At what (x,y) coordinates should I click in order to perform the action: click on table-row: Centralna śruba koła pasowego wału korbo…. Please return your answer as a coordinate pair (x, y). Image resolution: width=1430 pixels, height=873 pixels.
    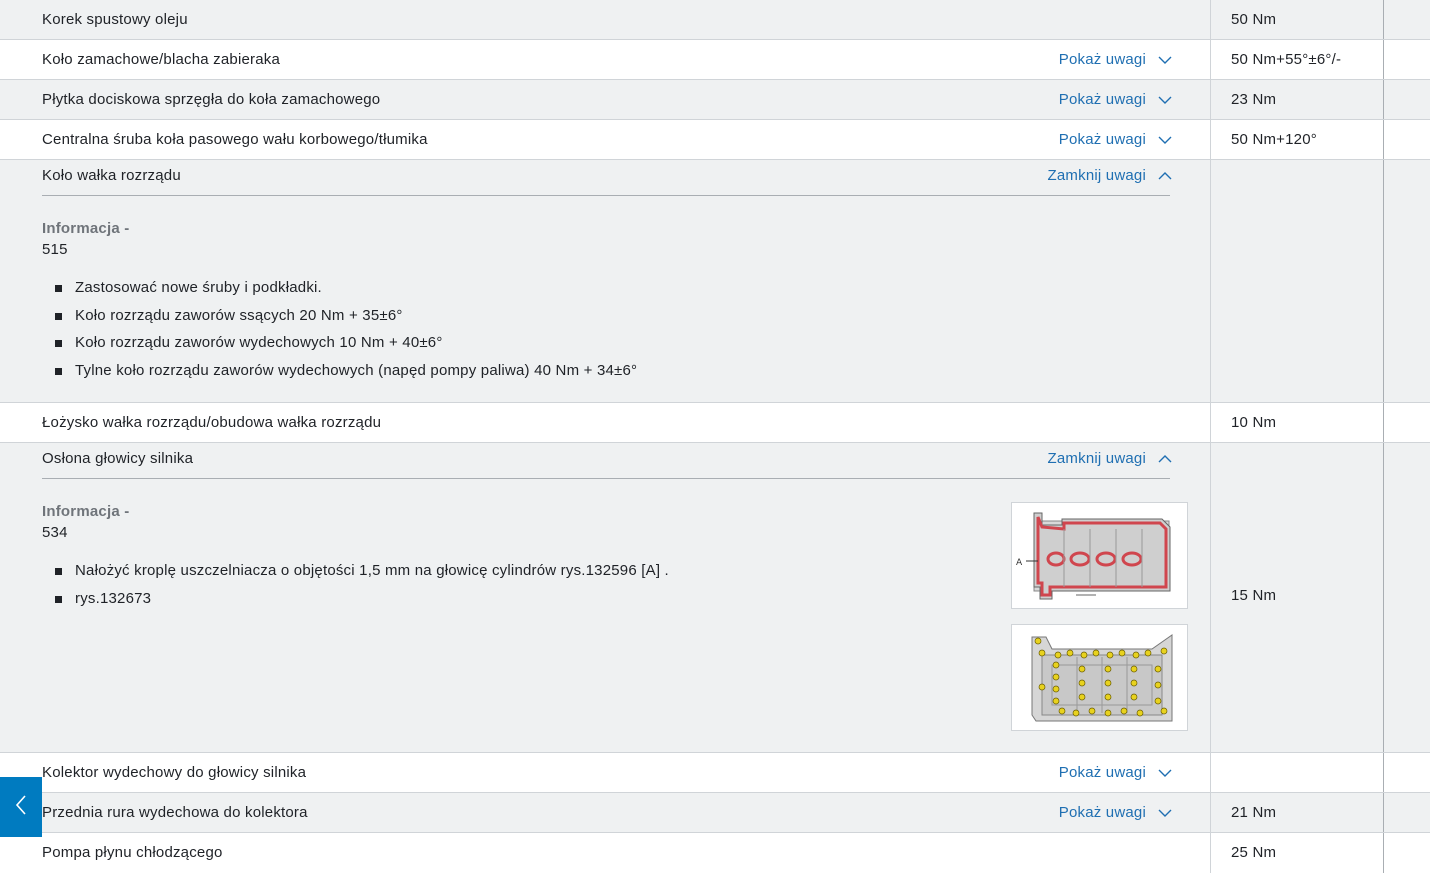
    Looking at the image, I should click on (715, 140).